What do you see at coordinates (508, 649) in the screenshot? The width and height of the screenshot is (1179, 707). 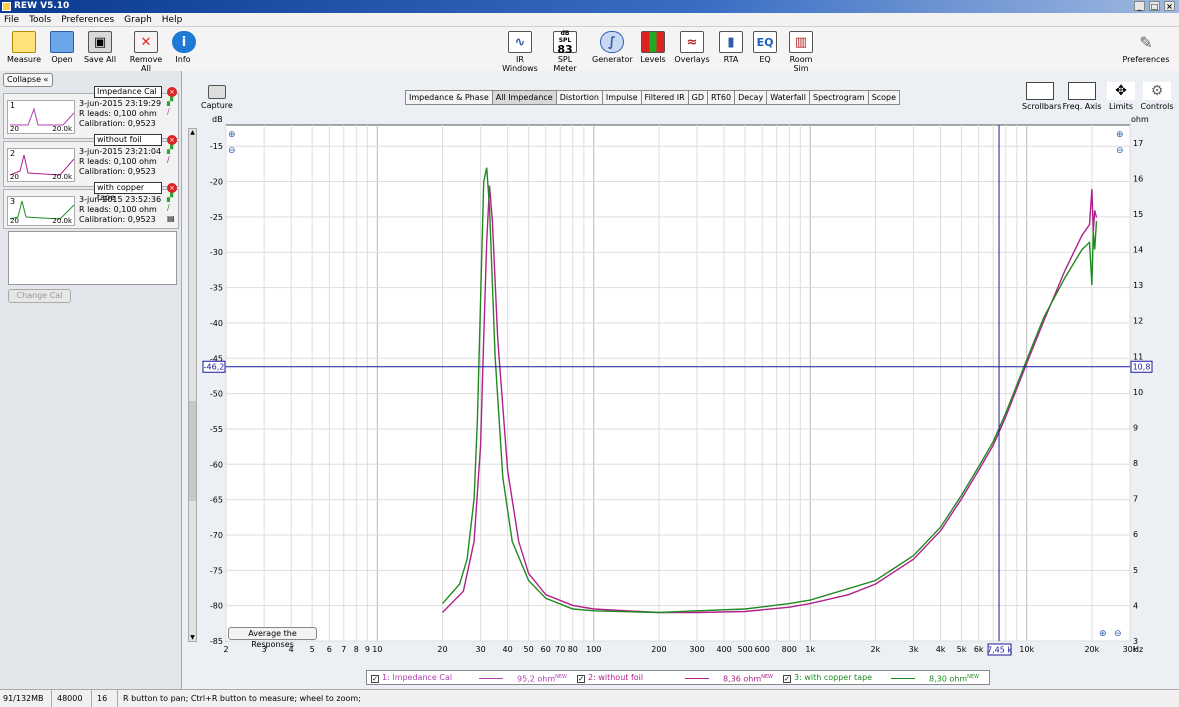 I see `x-tick-label: 40` at bounding box center [508, 649].